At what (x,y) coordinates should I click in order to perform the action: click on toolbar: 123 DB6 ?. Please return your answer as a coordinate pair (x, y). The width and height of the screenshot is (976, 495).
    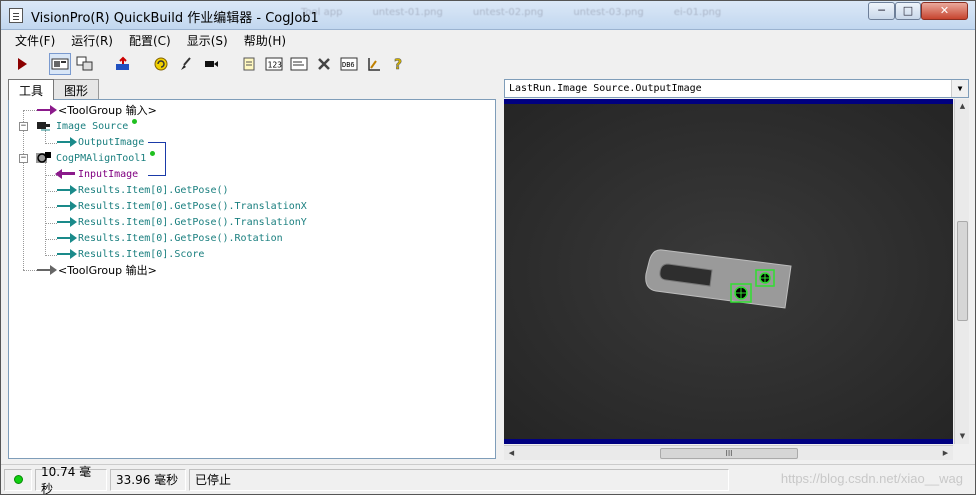
    Looking at the image, I should click on (488, 63).